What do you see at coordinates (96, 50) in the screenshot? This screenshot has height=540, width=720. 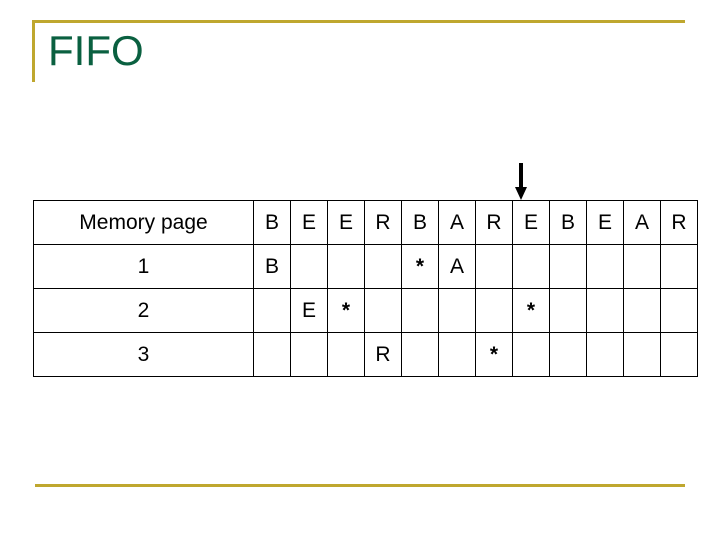 I see `page-title: FIFO` at bounding box center [96, 50].